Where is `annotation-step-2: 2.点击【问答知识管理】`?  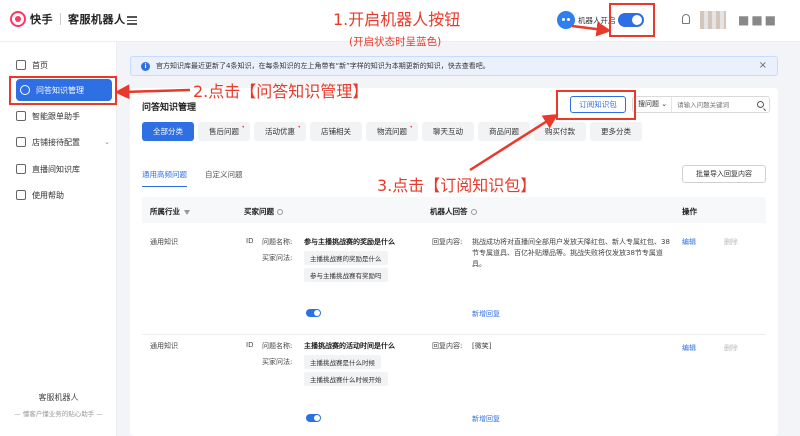
annotation-step-2: 2.点击【问答知识管理】 is located at coordinates (281, 91).